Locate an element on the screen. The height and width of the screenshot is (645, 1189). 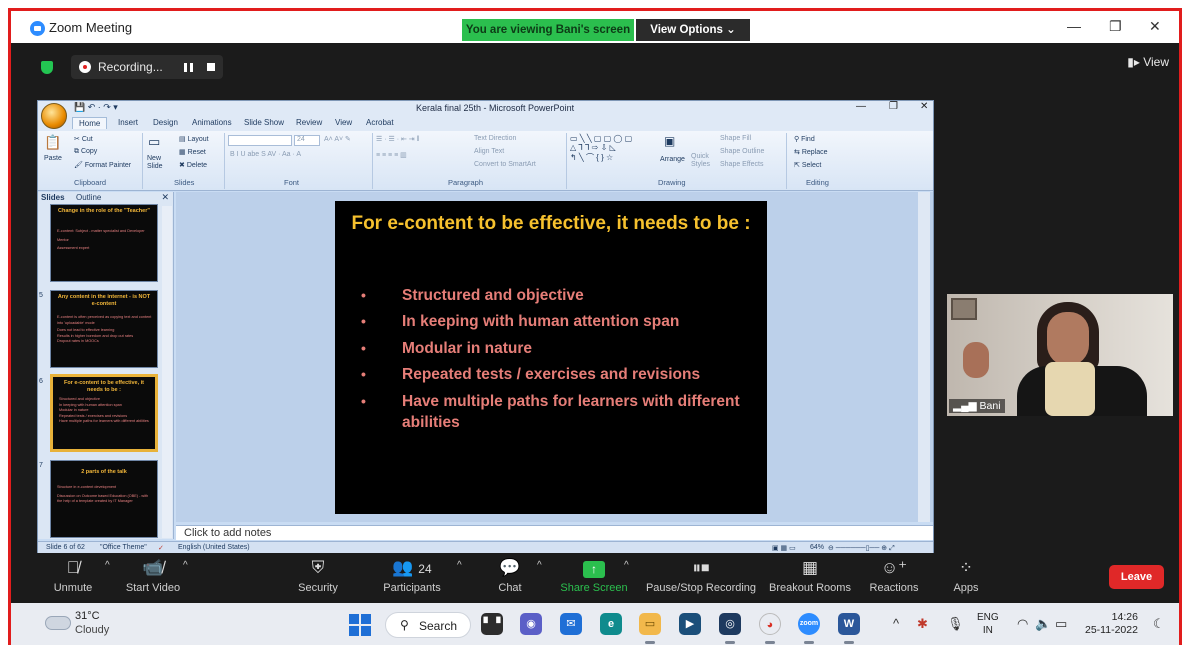
participant-video-tile: ▂▄▆ Bani is located at coordinates (1060, 355).